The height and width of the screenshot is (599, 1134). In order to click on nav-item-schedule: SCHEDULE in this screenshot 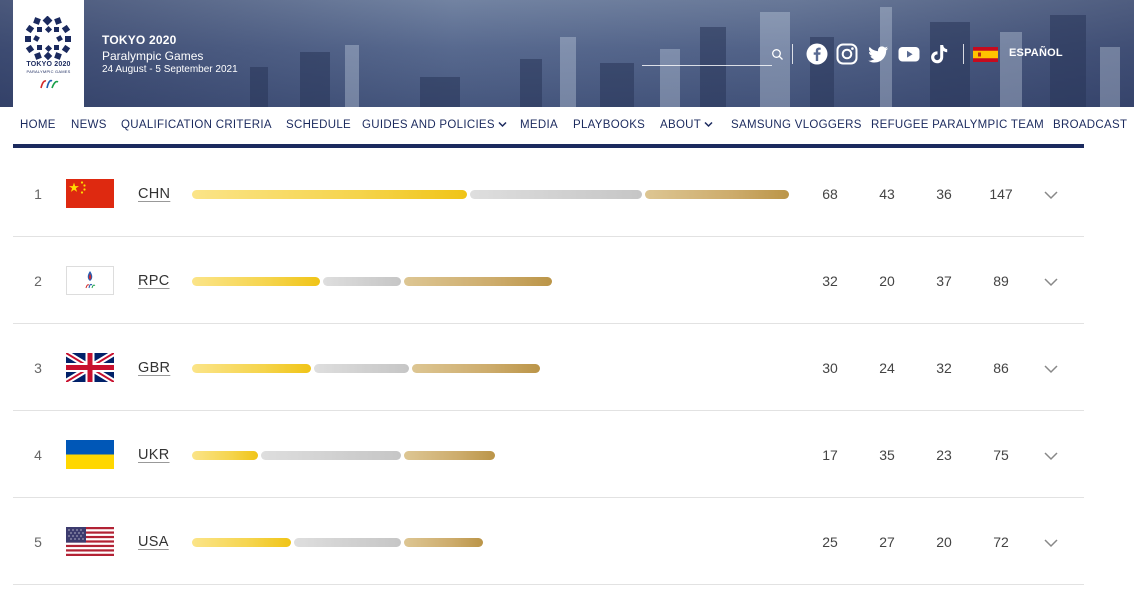, I will do `click(318, 125)`.